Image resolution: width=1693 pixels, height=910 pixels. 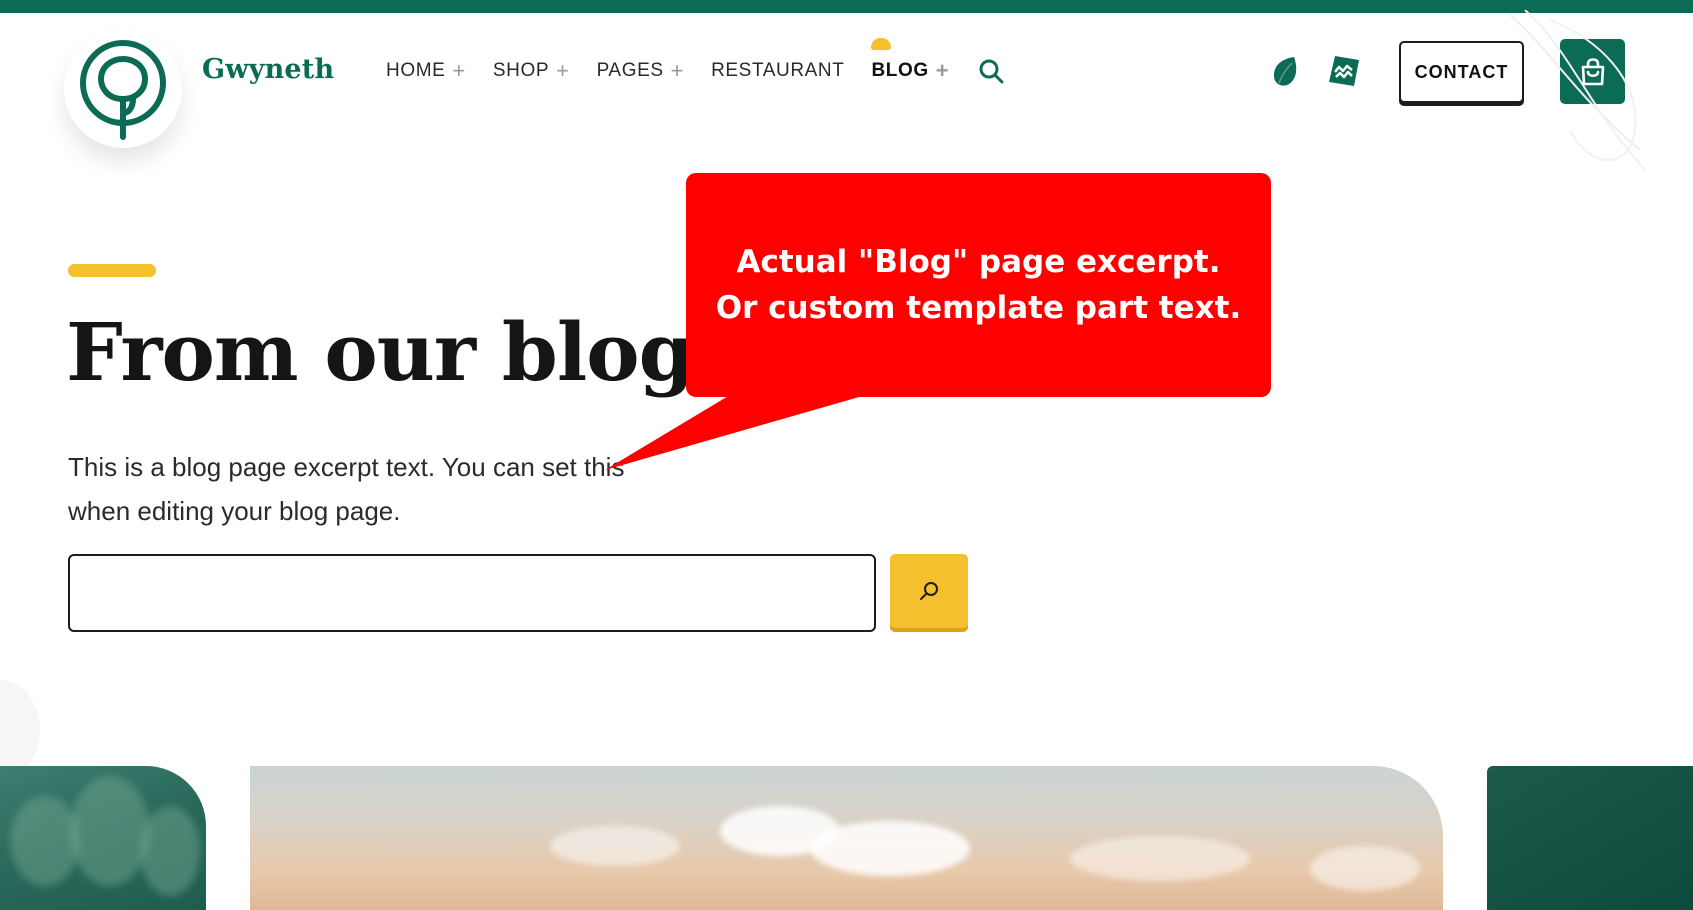 What do you see at coordinates (978, 308) in the screenshot?
I see `callout-line-2: Or custom template part text.` at bounding box center [978, 308].